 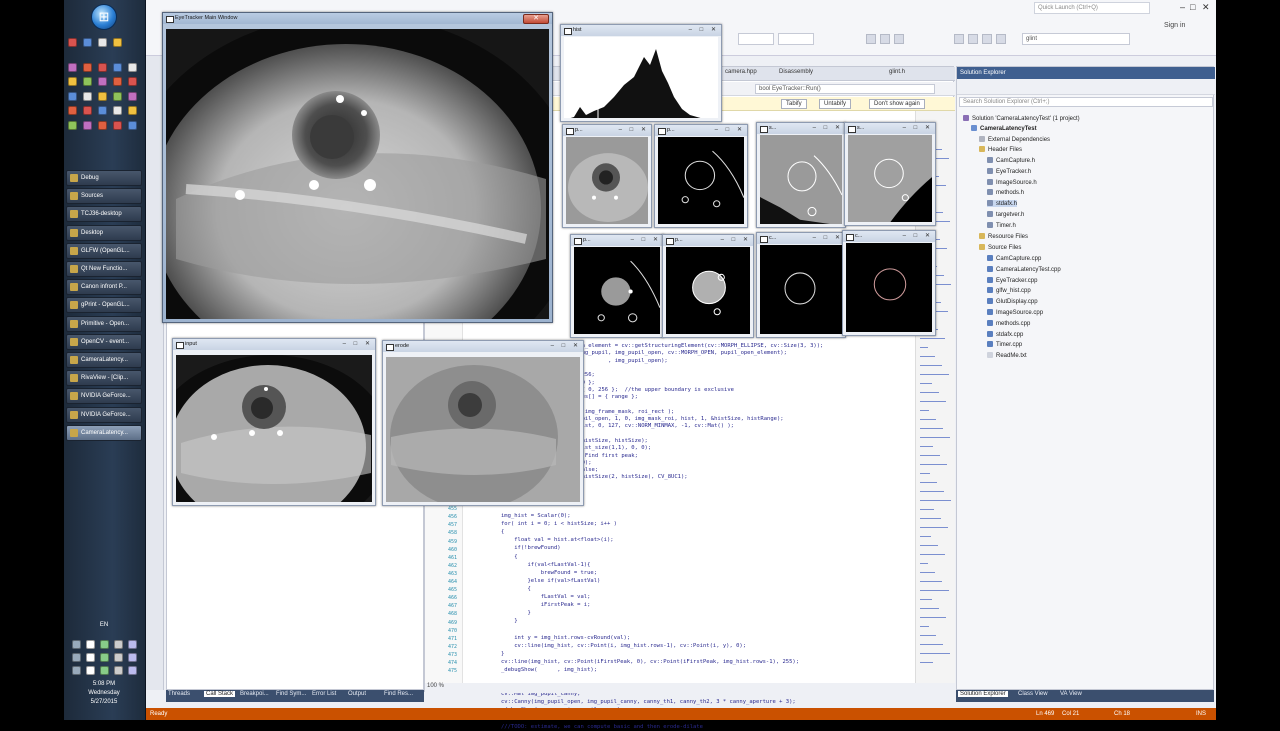 What do you see at coordinates (897, 104) in the screenshot?
I see `dont-show-again-button: Don't show again` at bounding box center [897, 104].